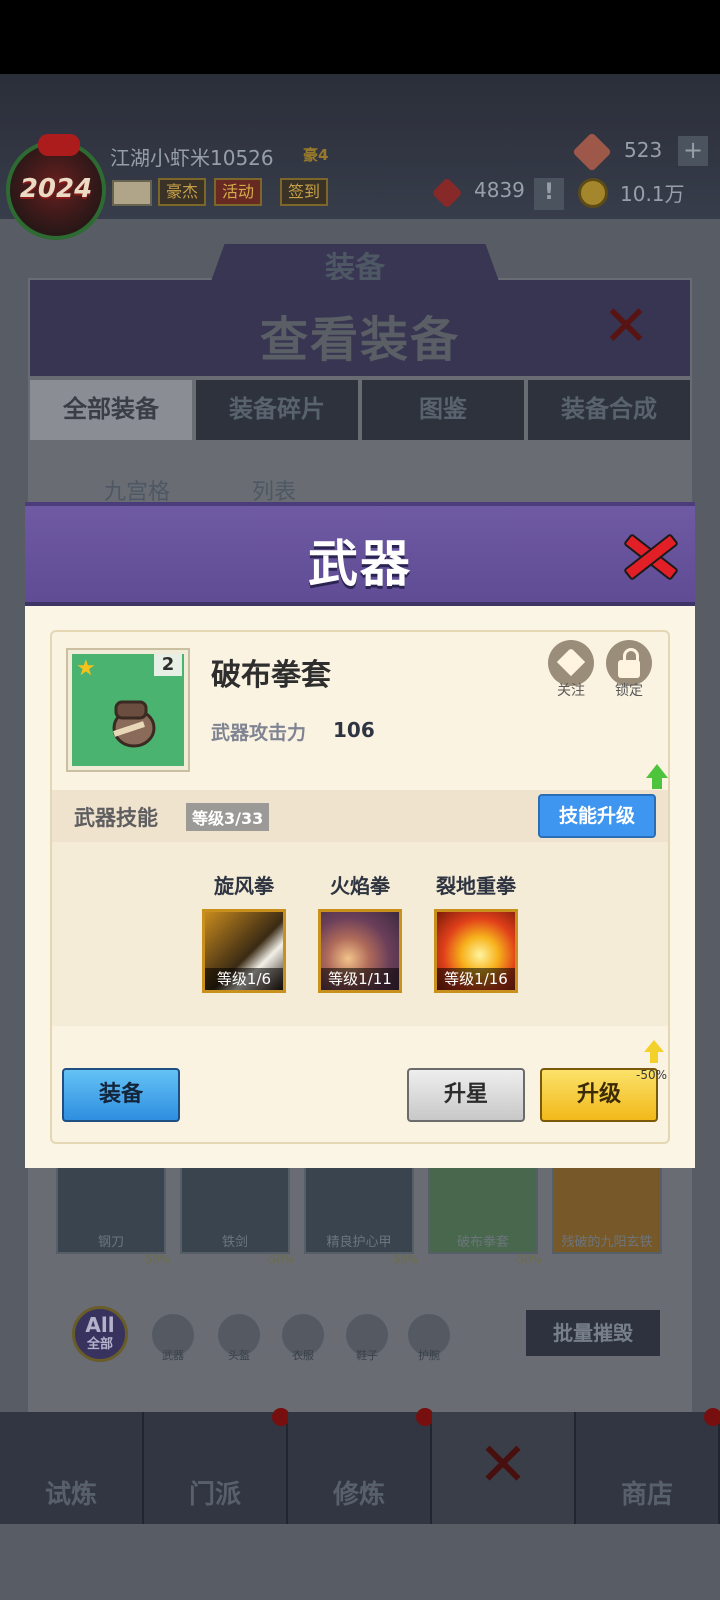 The width and height of the screenshot is (720, 1600). I want to click on skill-name: 火焰拳, so click(360, 886).